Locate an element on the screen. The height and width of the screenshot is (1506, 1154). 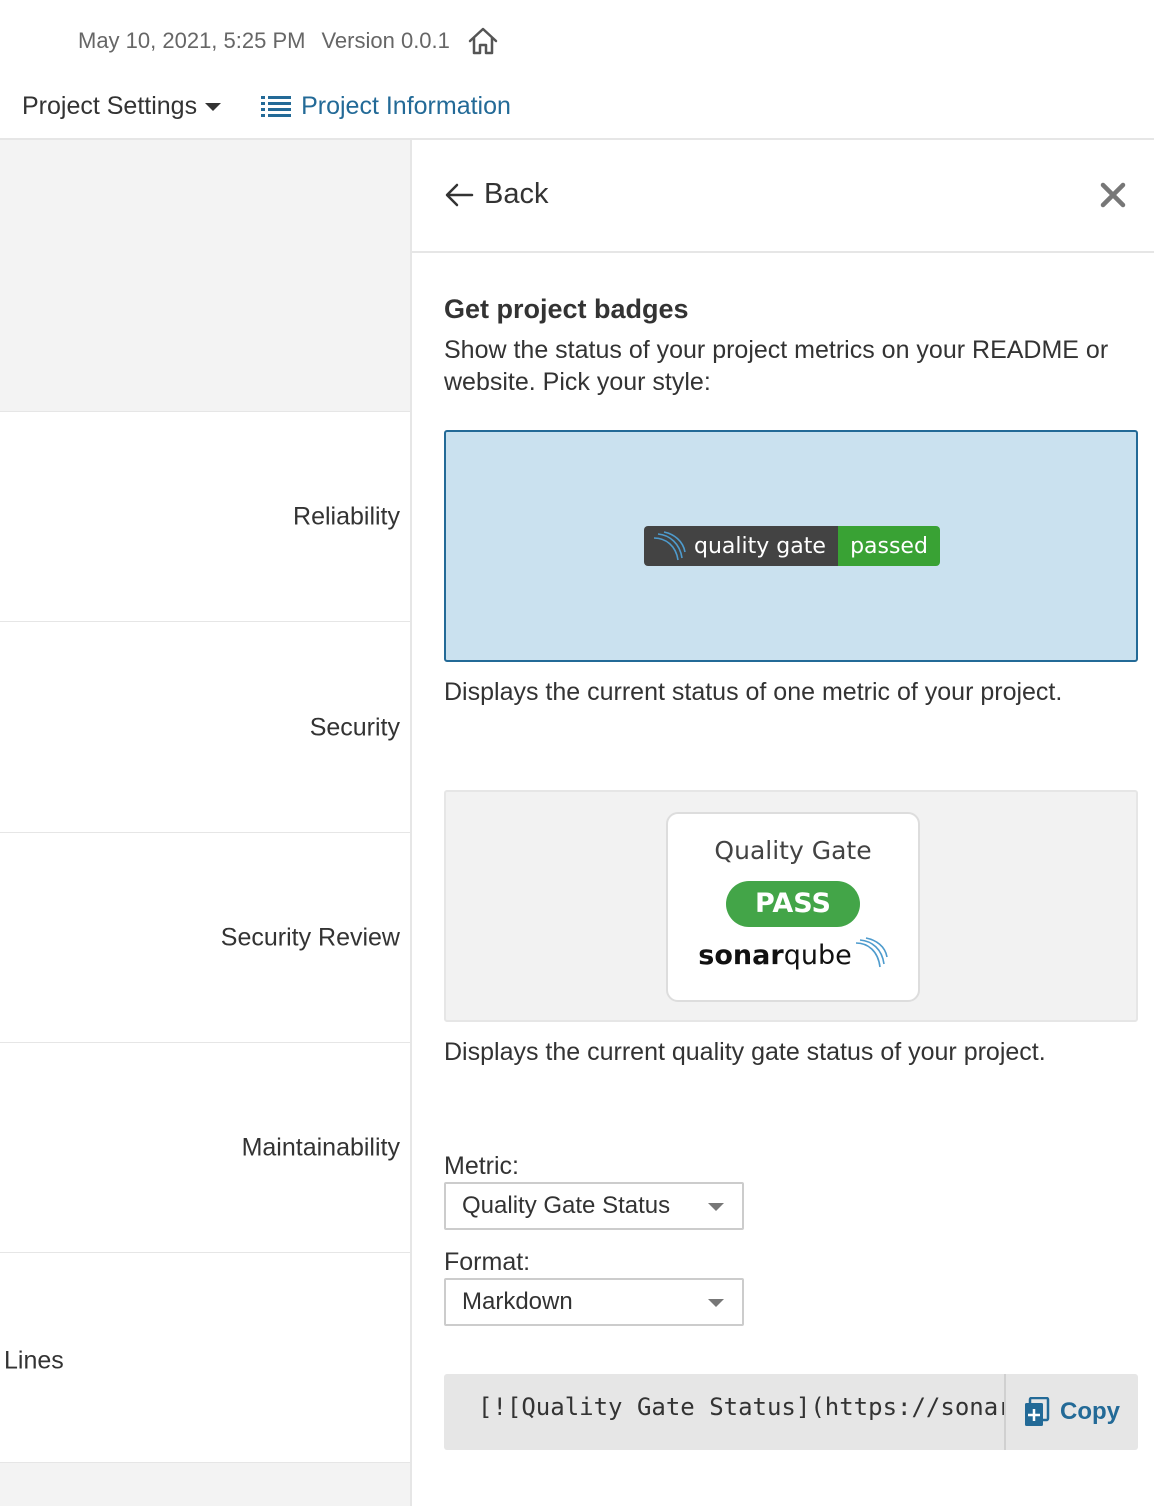
pass-pill: PASS is located at coordinates (793, 904).